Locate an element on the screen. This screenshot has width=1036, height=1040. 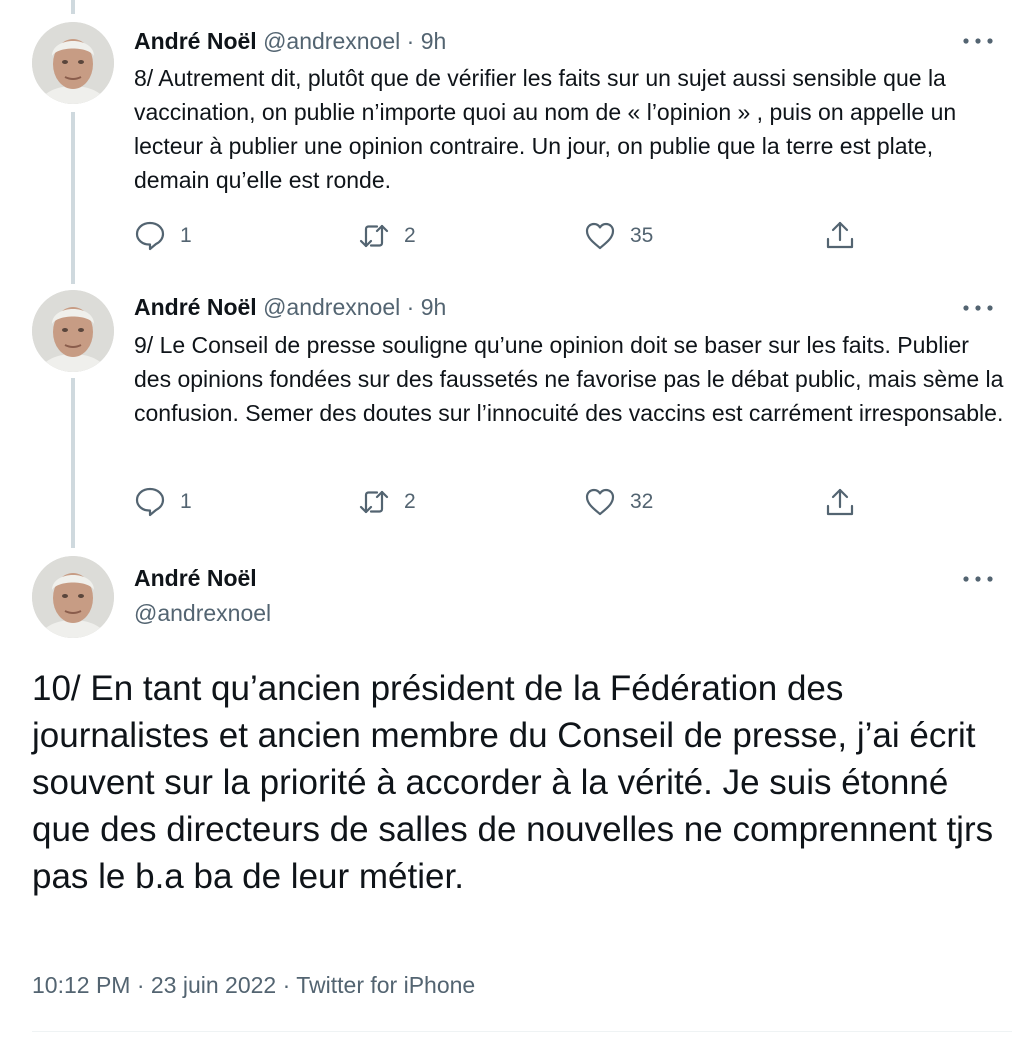
like-count: 35 is located at coordinates (642, 235).